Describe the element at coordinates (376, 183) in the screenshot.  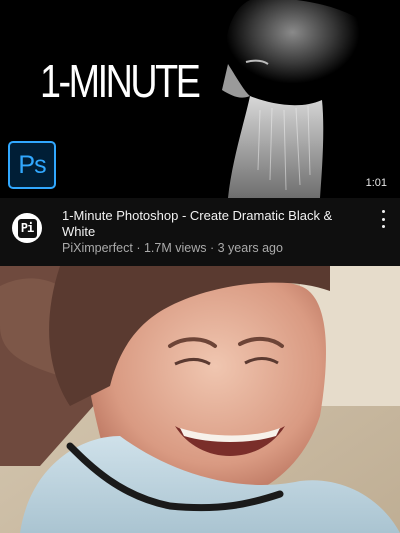
I see `video-duration-badge: 1:01` at that location.